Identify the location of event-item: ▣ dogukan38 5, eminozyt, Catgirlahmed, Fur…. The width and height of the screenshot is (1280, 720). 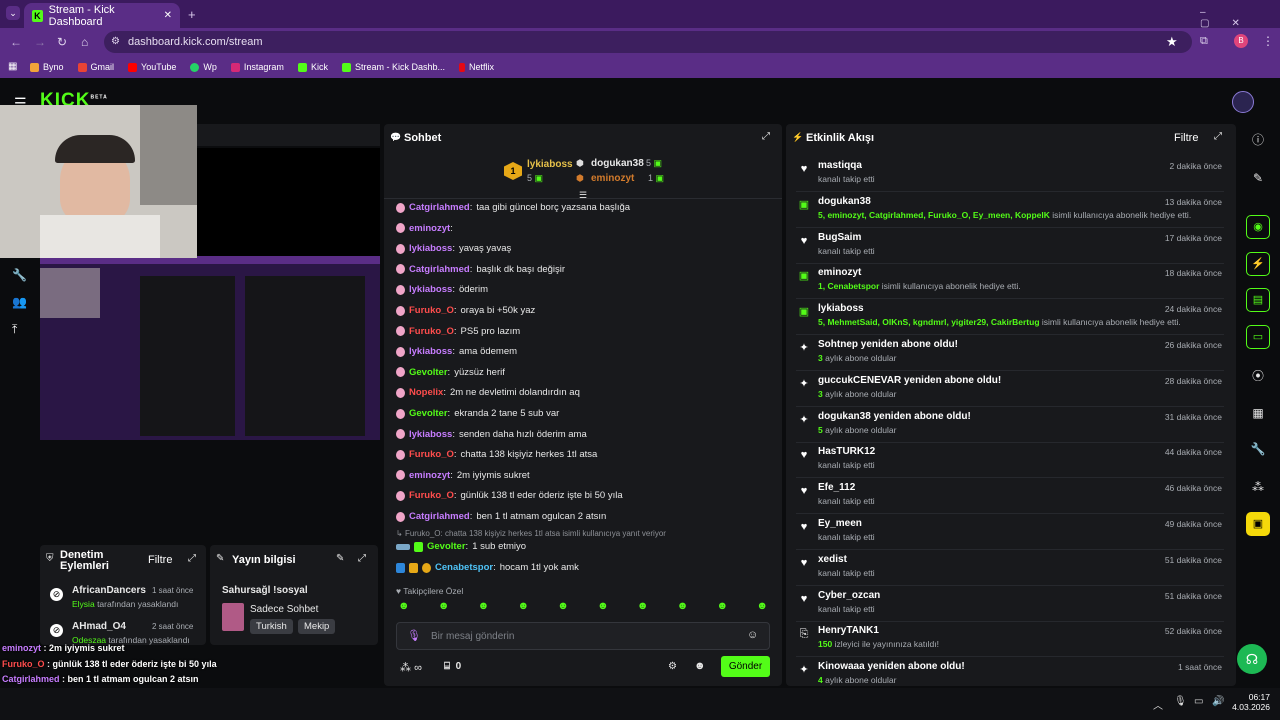
(1010, 210).